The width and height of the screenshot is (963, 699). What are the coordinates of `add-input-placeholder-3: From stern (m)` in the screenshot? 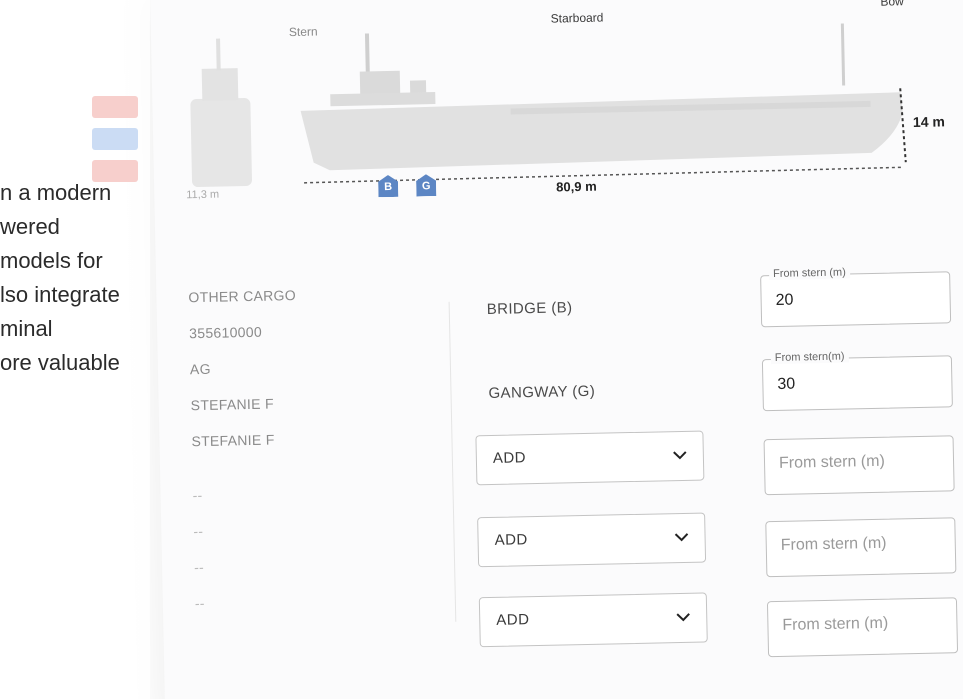 It's located at (835, 624).